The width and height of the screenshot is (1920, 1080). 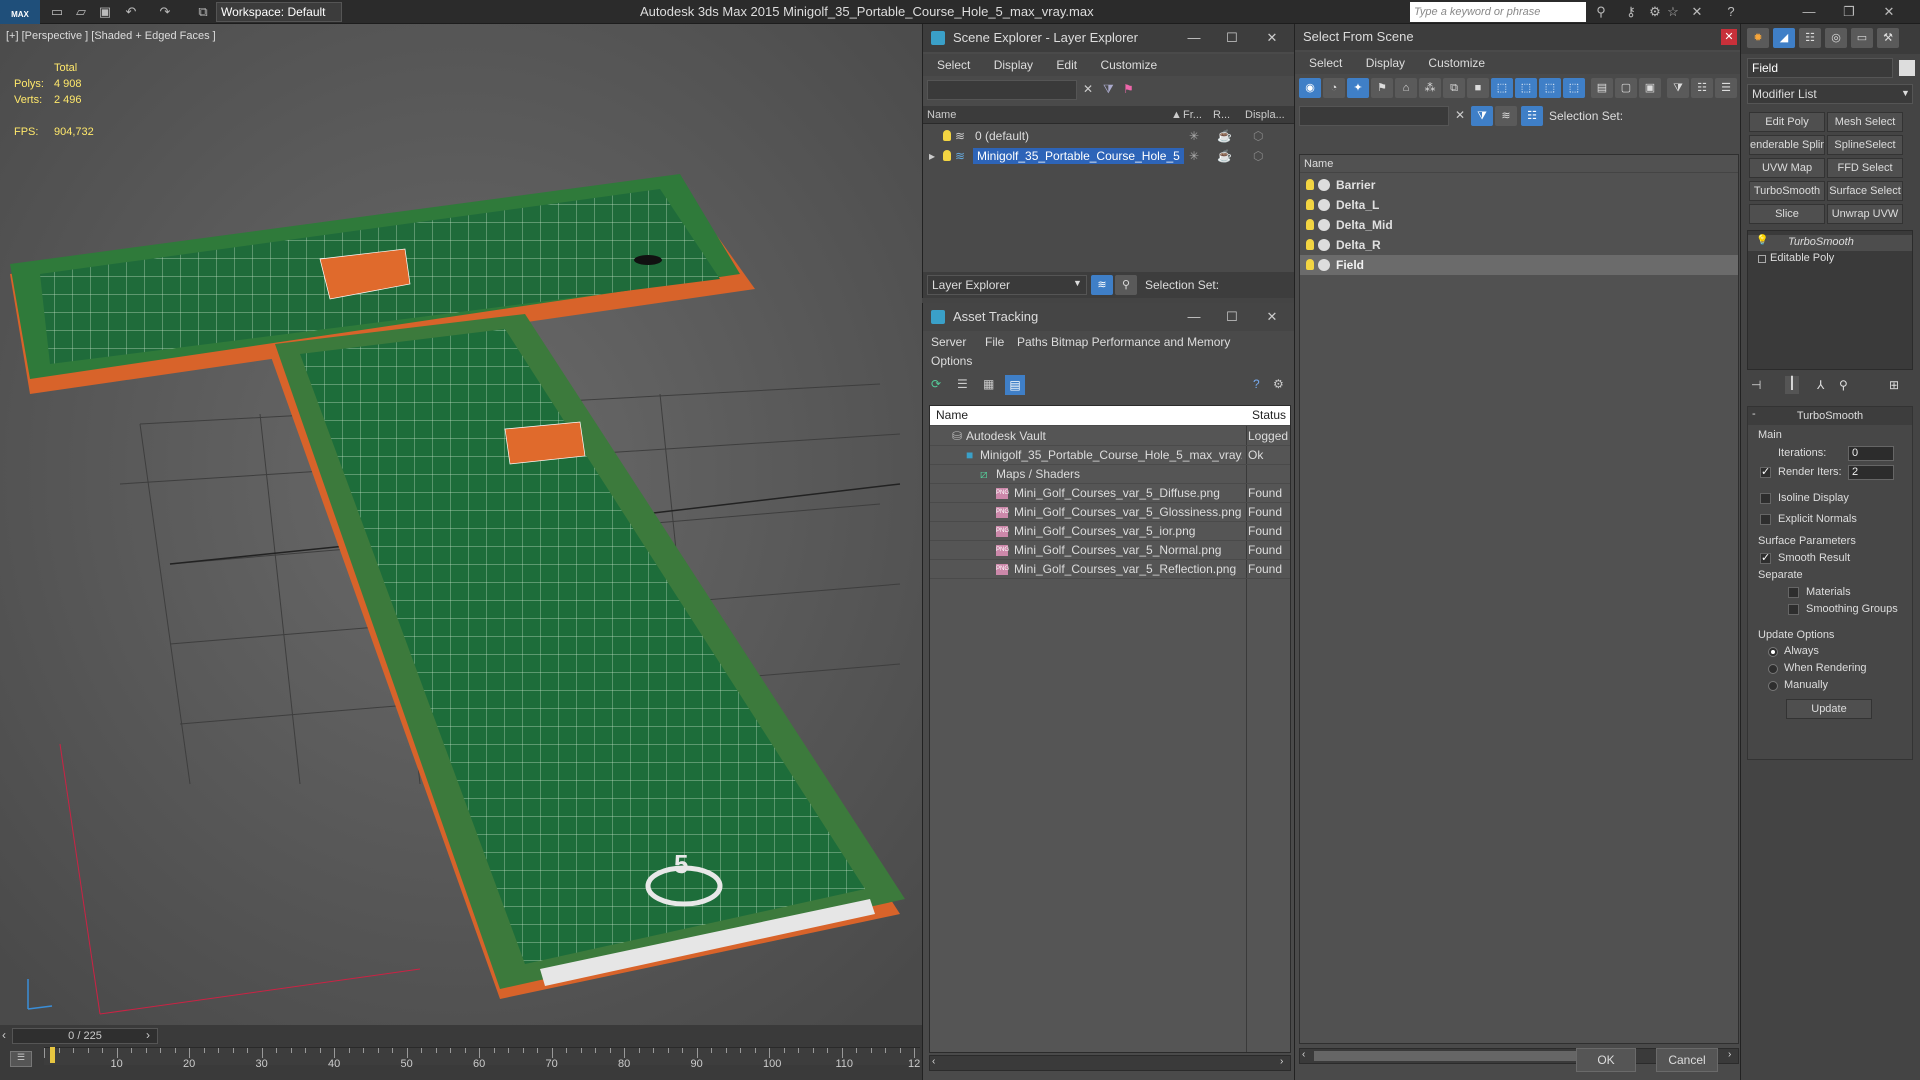 I want to click on object-row: Delta_R, so click(x=1519, y=245).